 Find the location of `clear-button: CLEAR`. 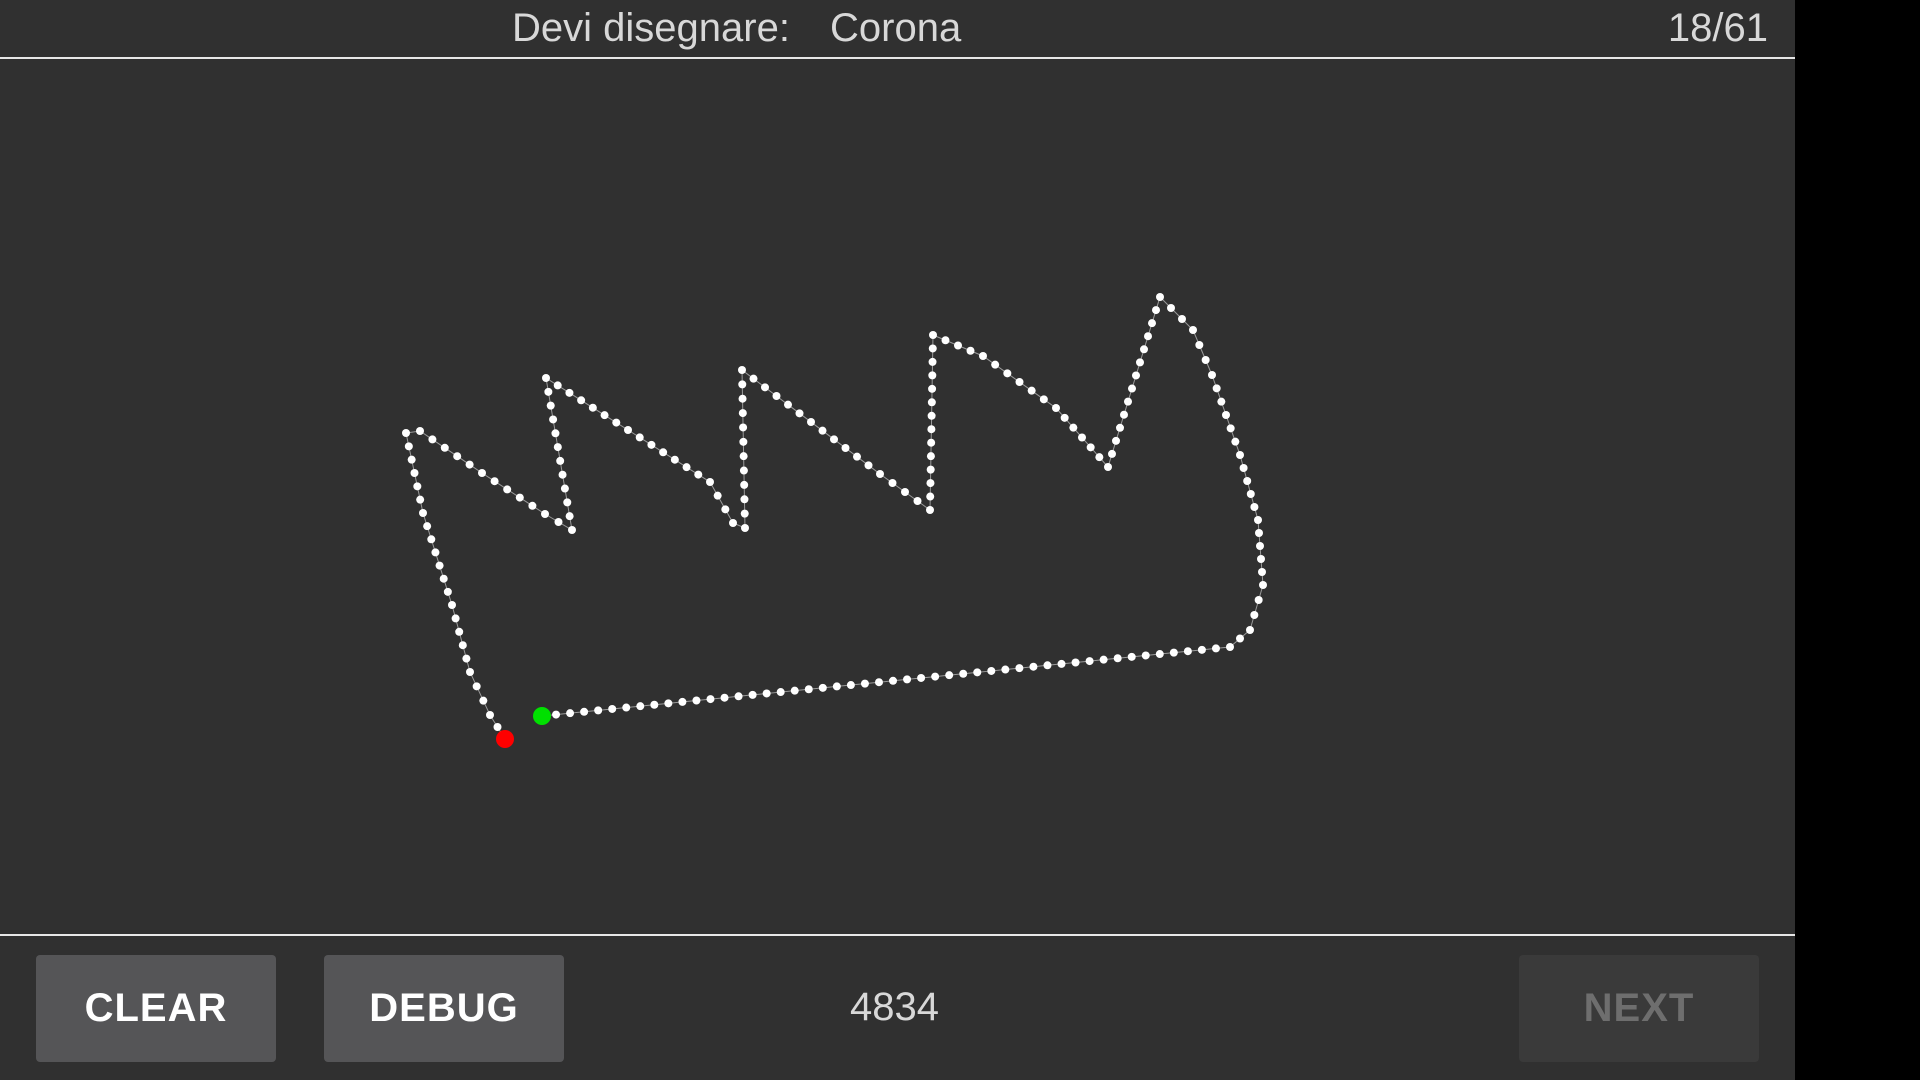

clear-button: CLEAR is located at coordinates (156, 1008).